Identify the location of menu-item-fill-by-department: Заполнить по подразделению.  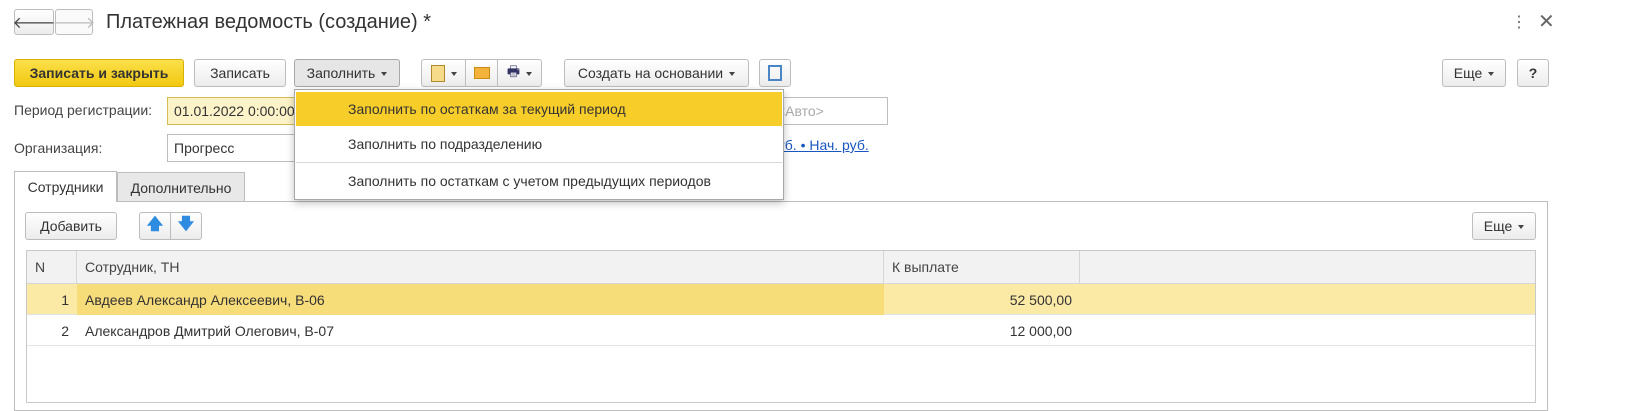
(539, 144).